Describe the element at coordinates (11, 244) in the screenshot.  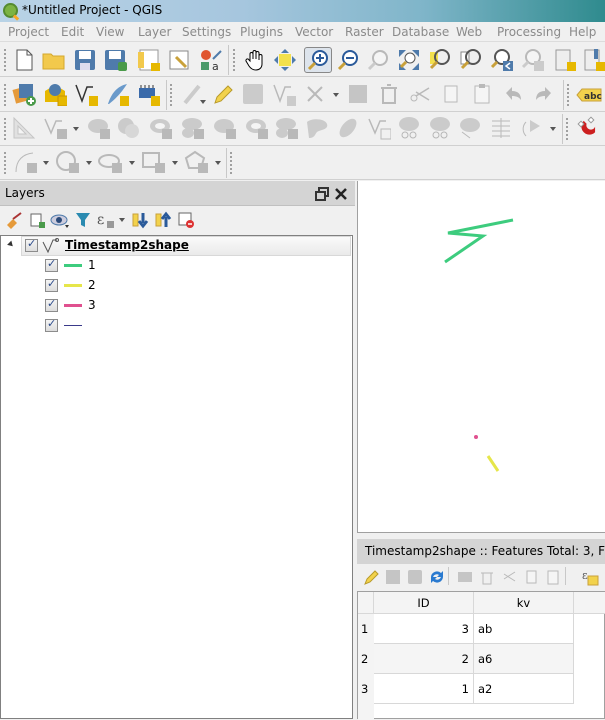
I see `collapse-arrow-icon` at that location.